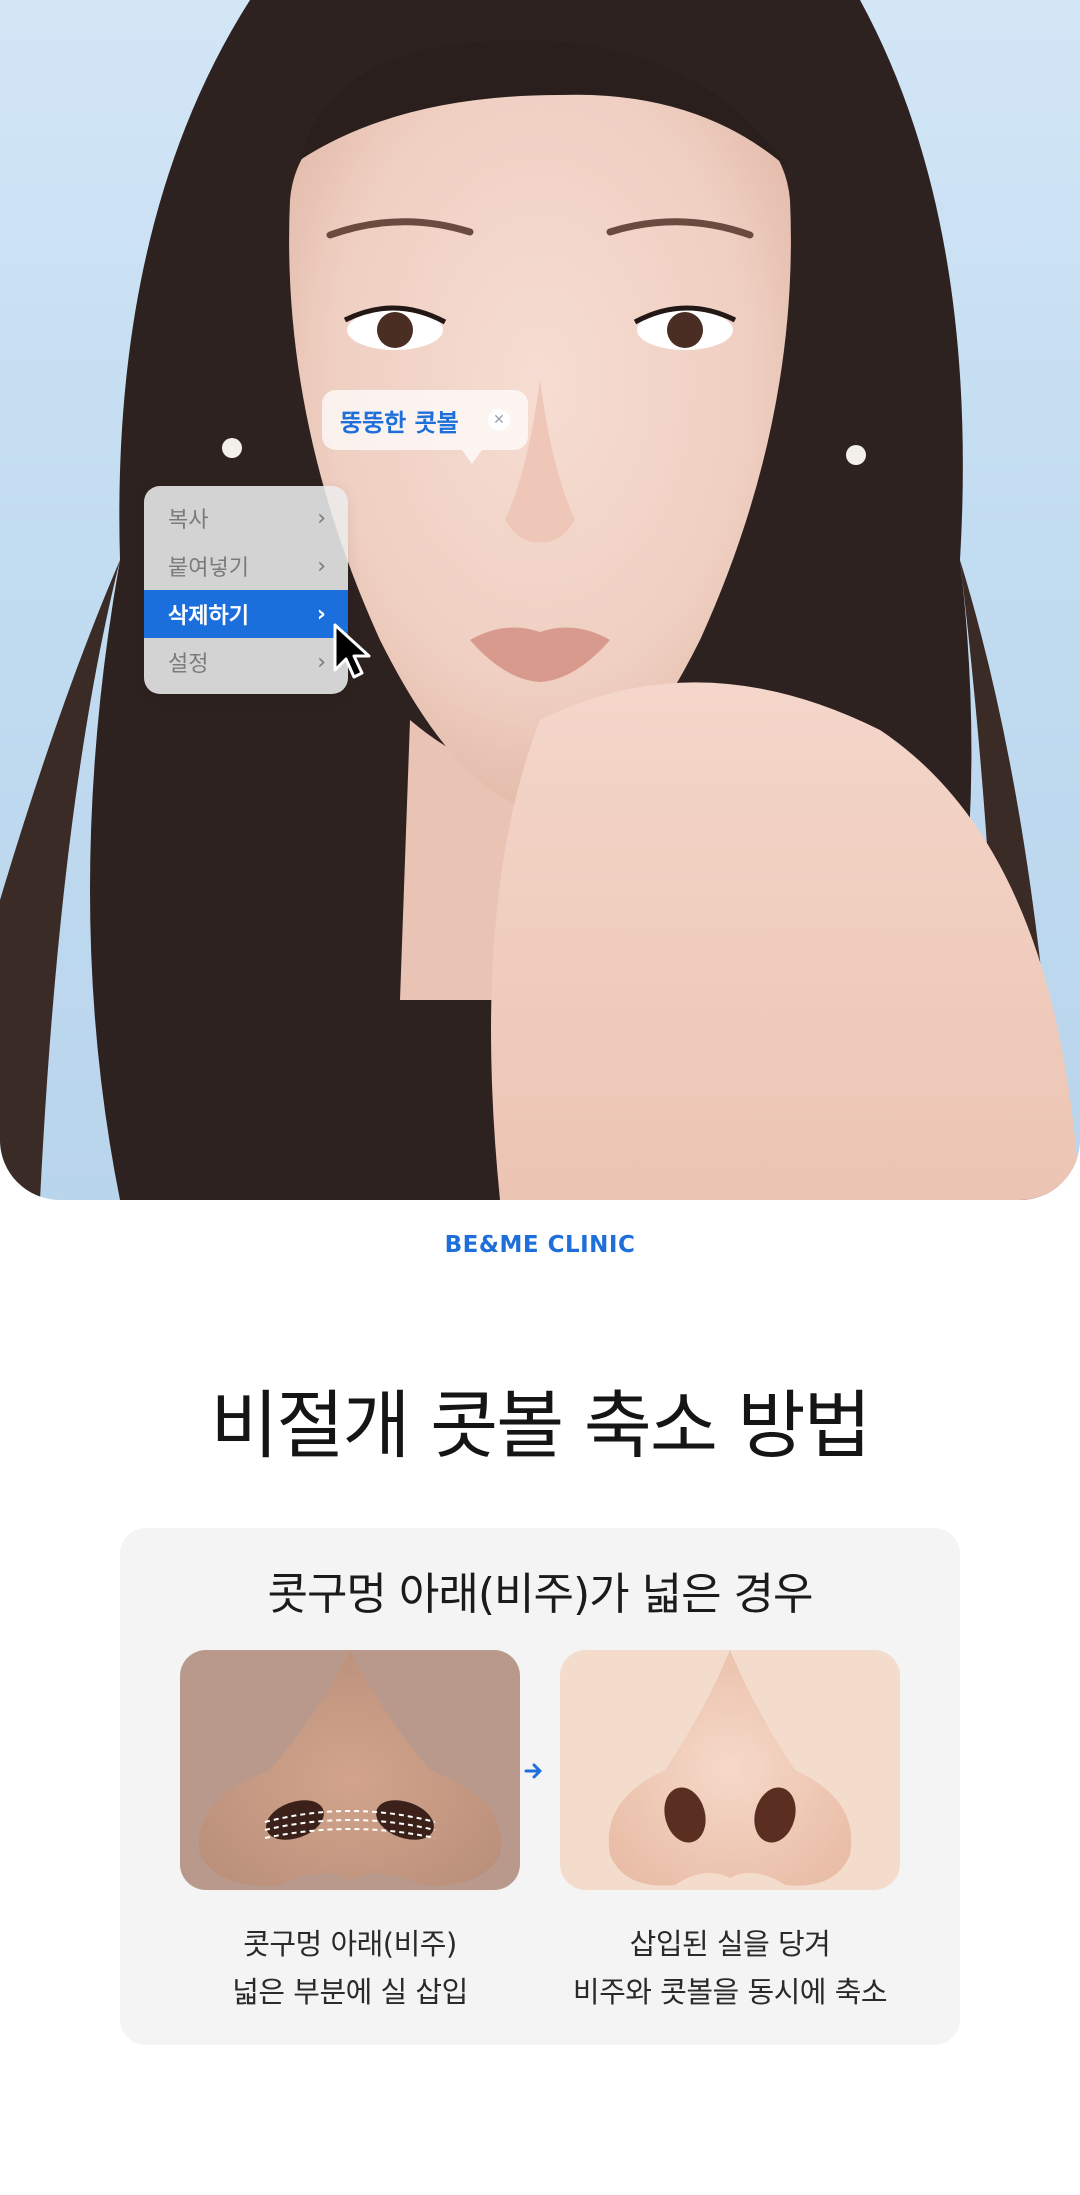  Describe the element at coordinates (399, 422) in the screenshot. I see `nose-tag-label: 뚱뚱한 콧볼` at that location.